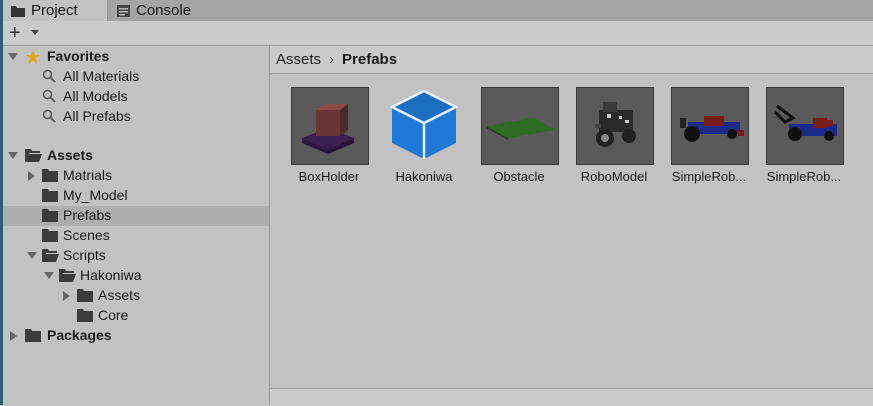  I want to click on packages-label: Packages, so click(79, 335).